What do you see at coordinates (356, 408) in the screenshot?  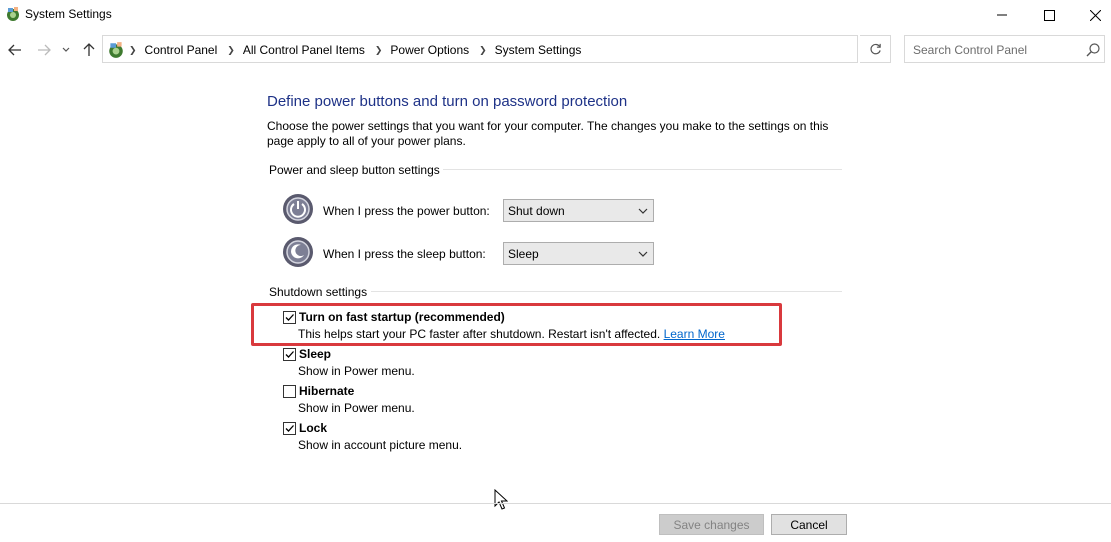 I see `hibernate-description: Show in Power menu.` at bounding box center [356, 408].